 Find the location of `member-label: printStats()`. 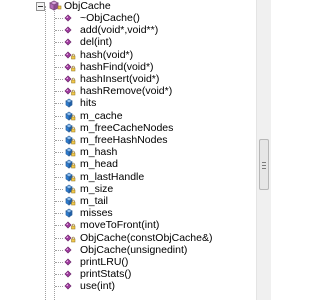

member-label: printStats() is located at coordinates (106, 274).